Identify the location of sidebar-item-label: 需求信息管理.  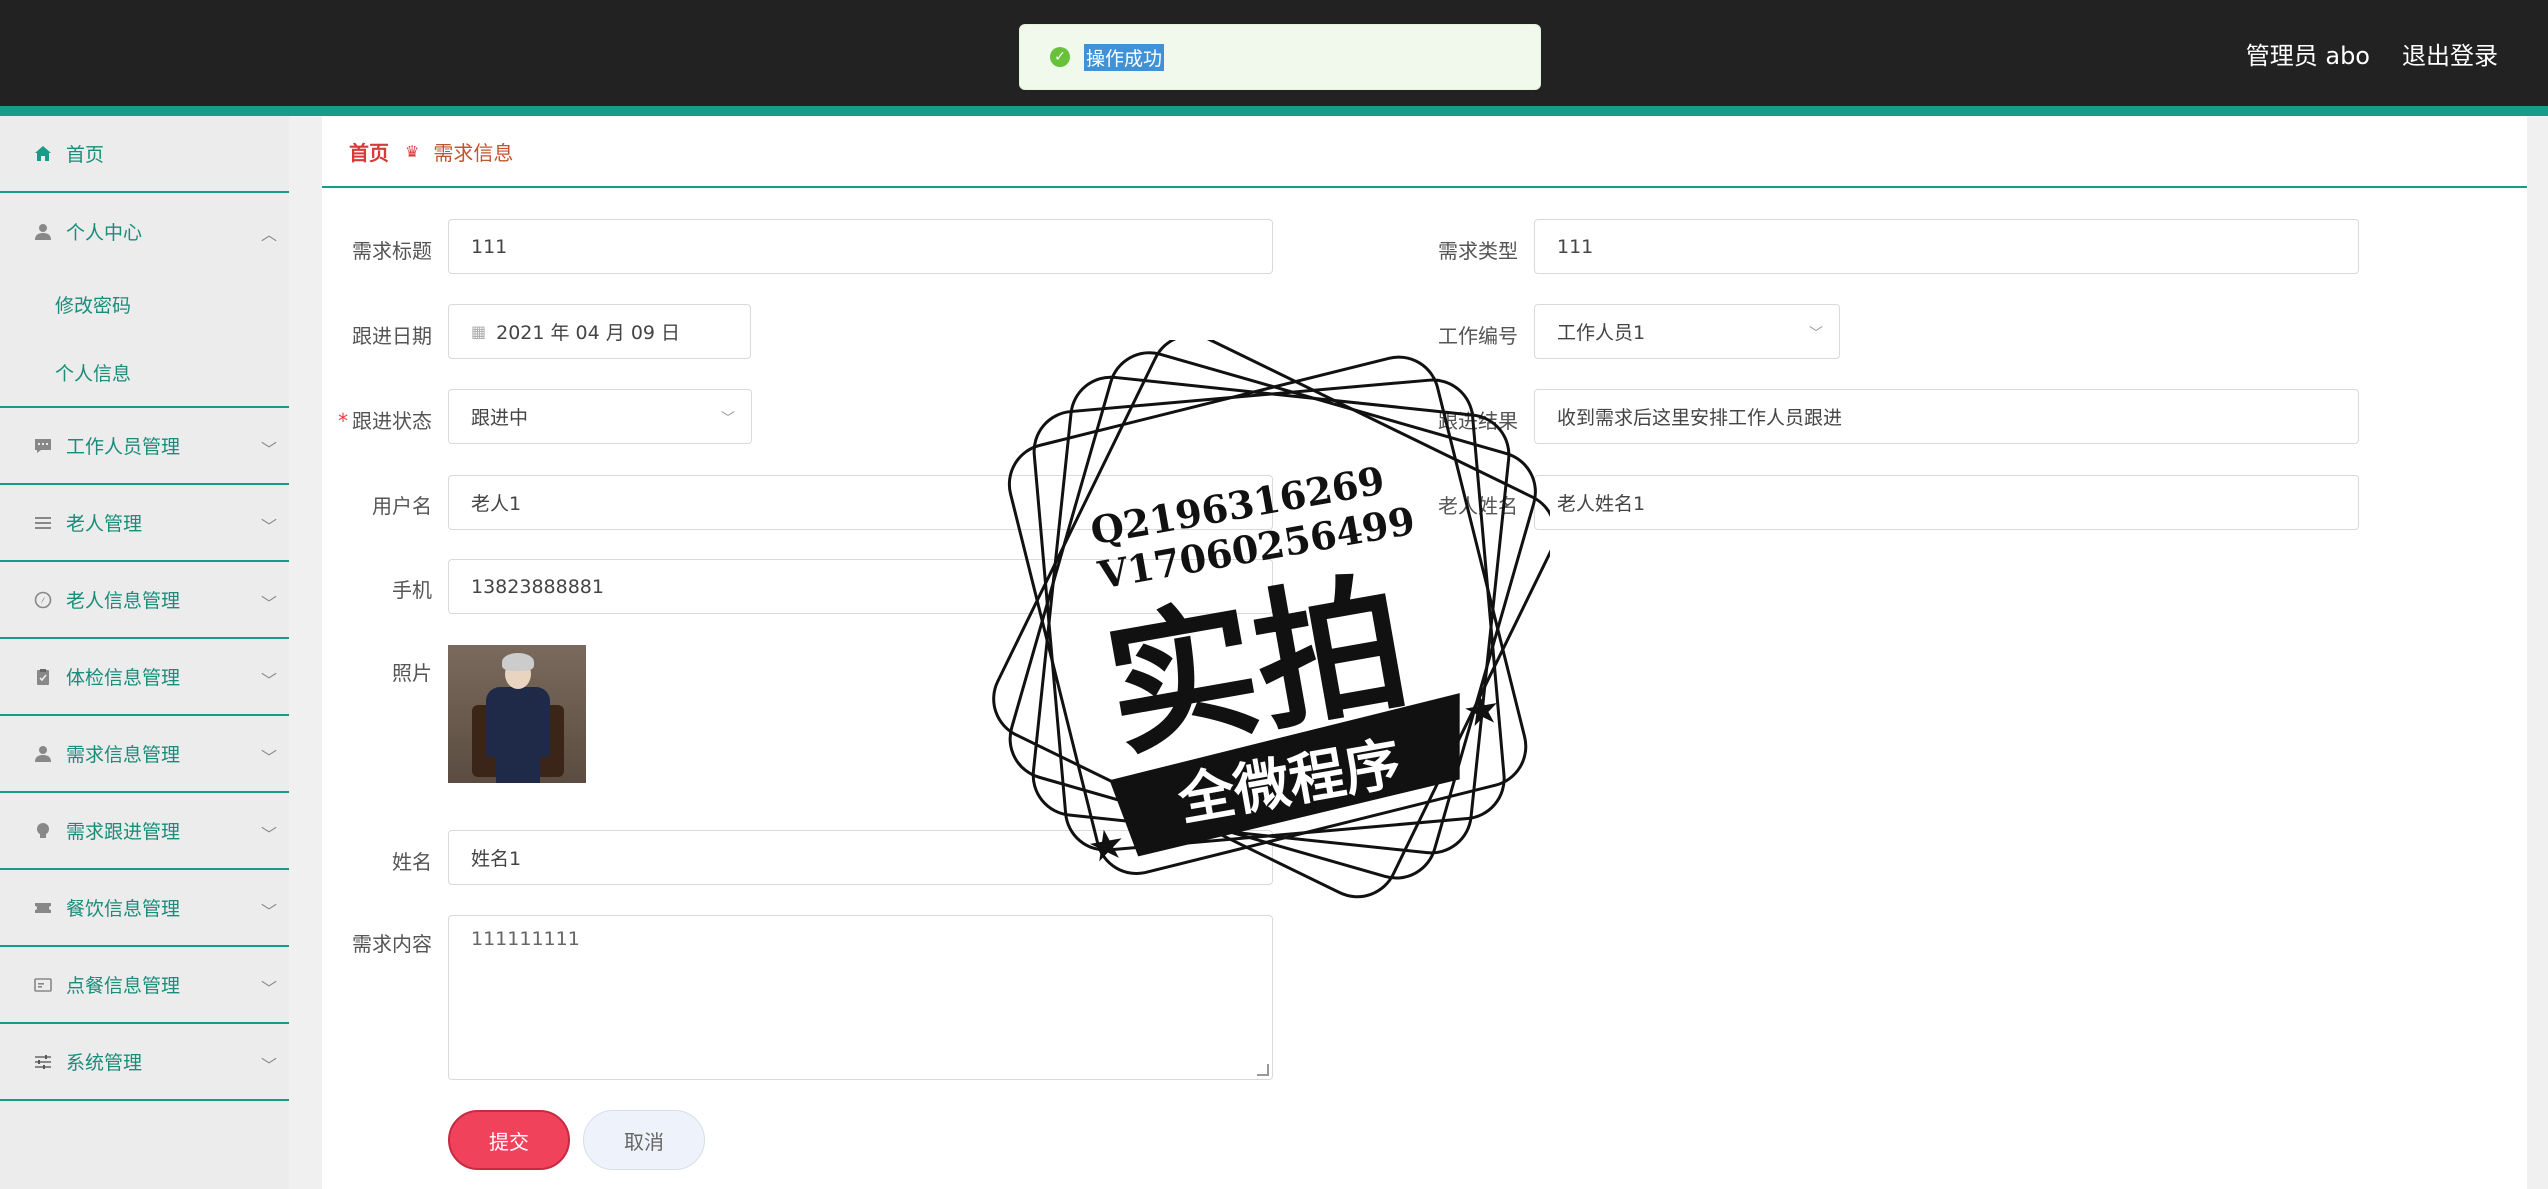
(123, 755).